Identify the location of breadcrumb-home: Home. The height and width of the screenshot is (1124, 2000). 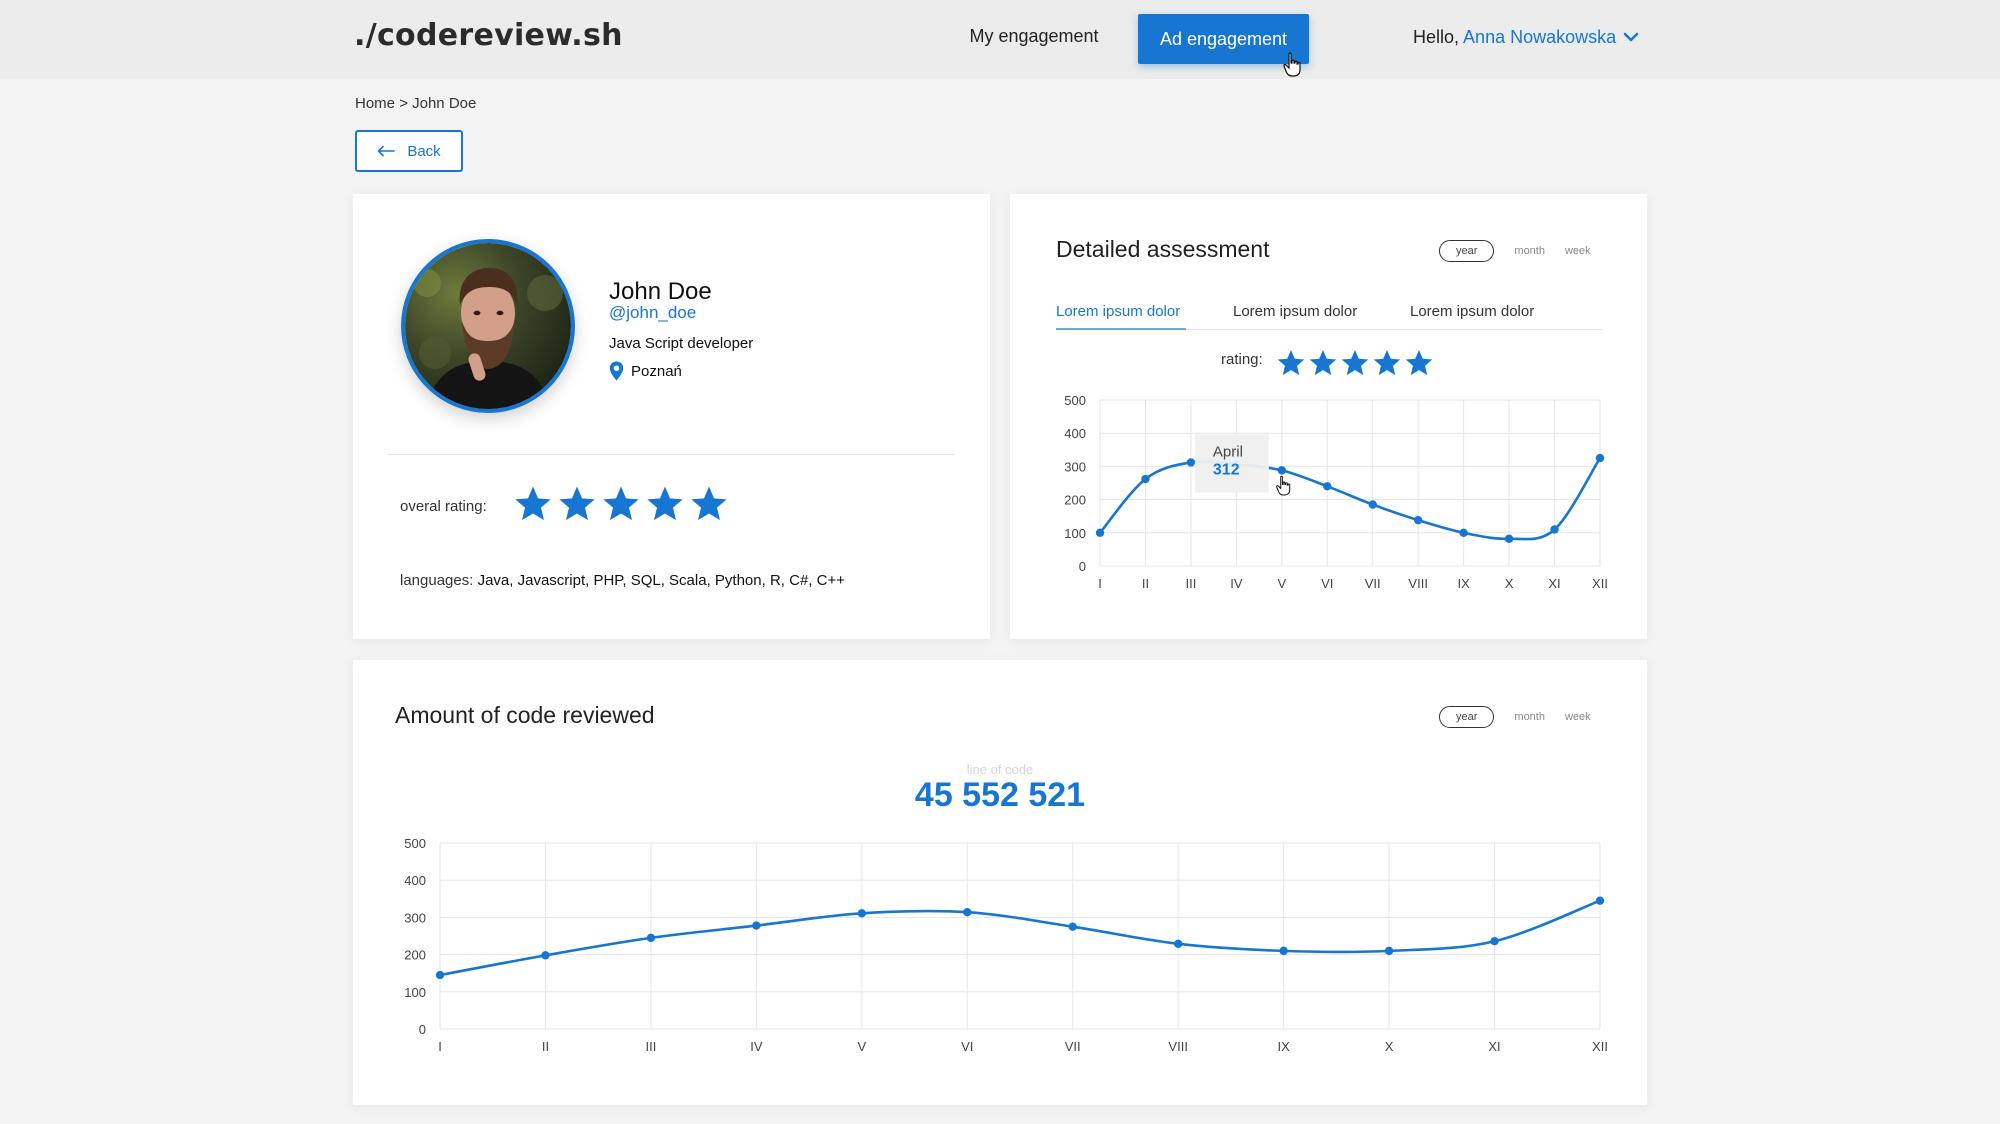
(375, 103).